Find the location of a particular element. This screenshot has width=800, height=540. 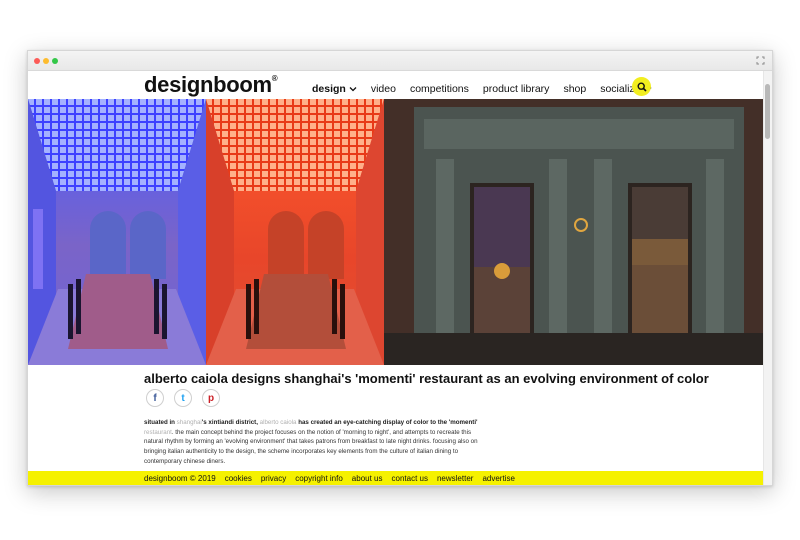

facebook-share-button: f is located at coordinates (155, 398).